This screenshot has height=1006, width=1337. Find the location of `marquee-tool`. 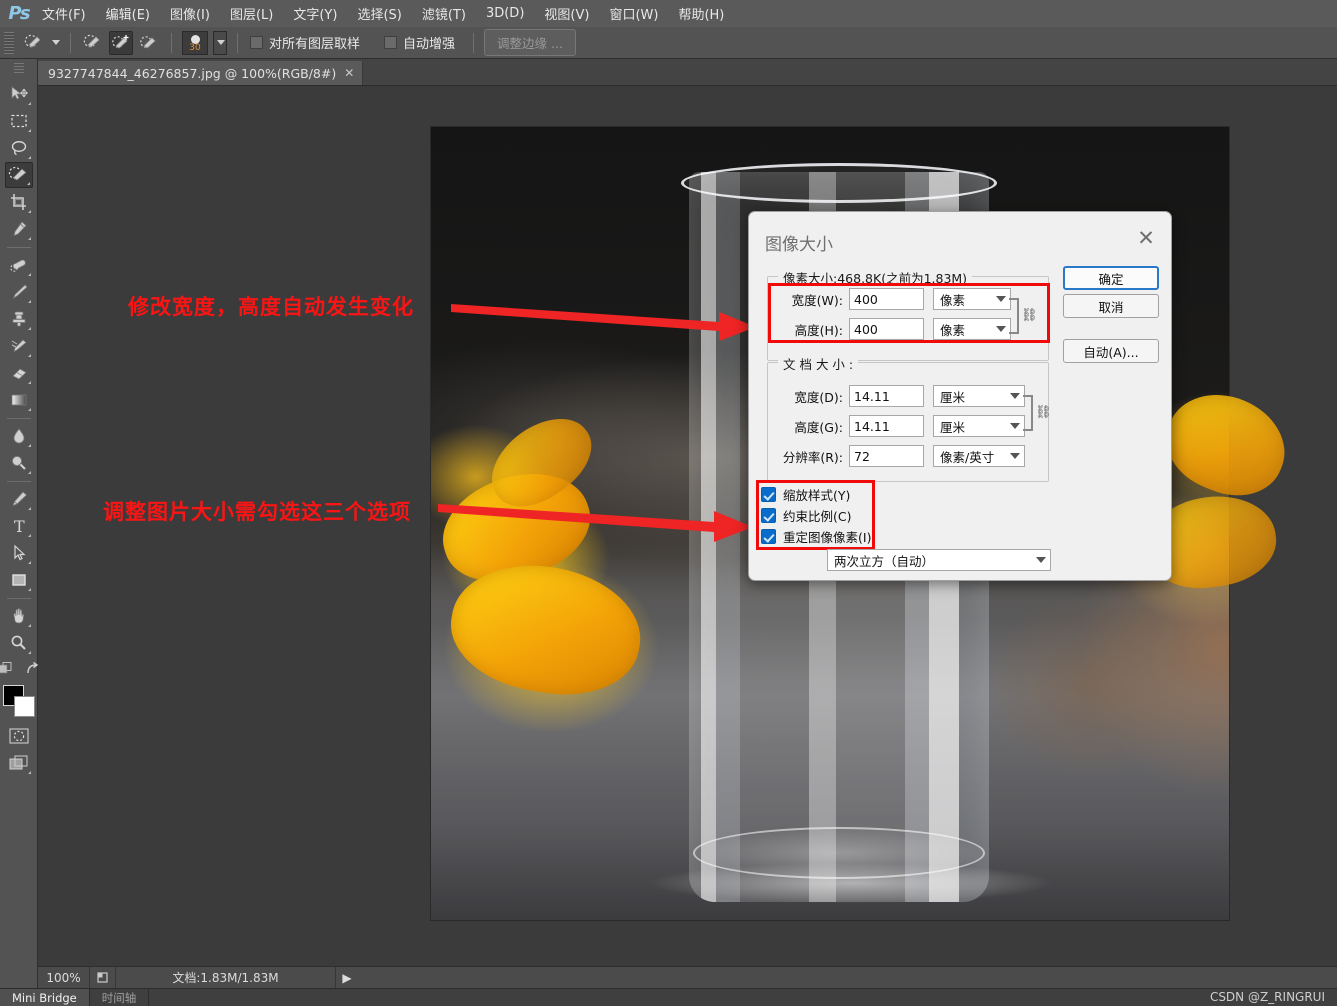

marquee-tool is located at coordinates (19, 121).